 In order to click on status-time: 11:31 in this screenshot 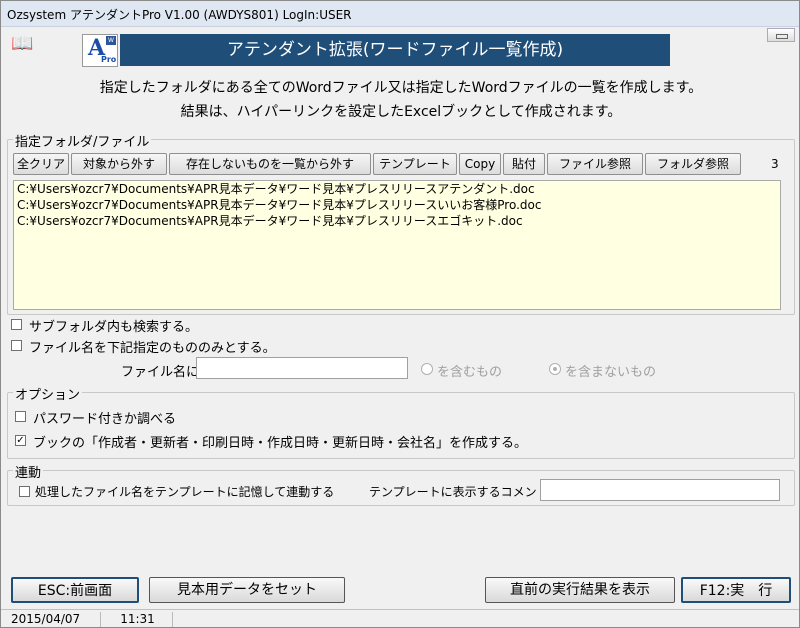, I will do `click(138, 619)`.